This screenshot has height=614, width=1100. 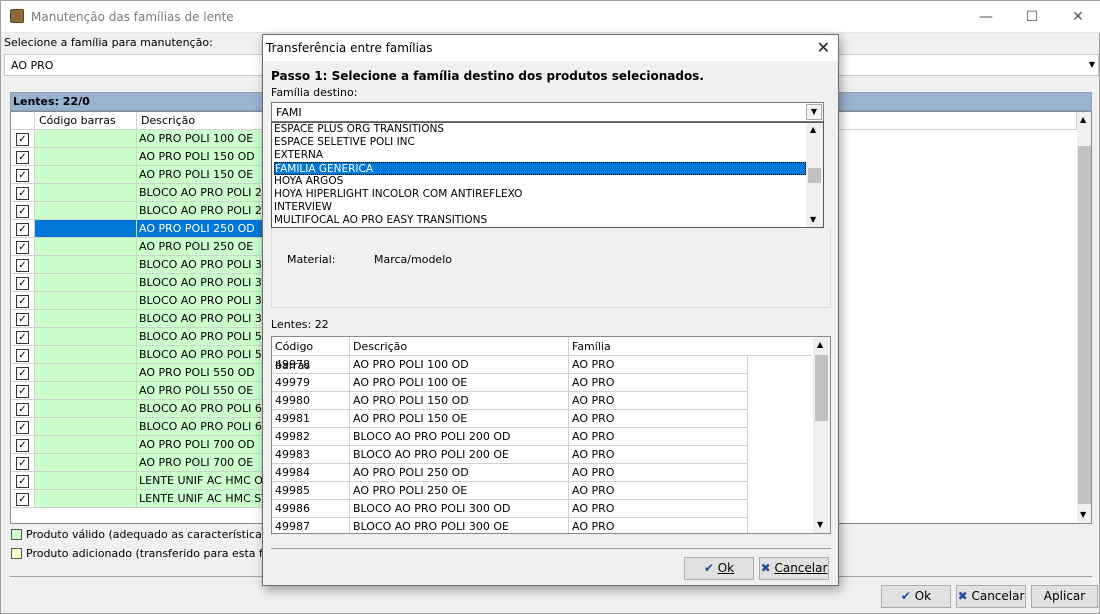 I want to click on table-row: 49987 BLOCO AO PRO POLI 300 OE AO PRO, so click(x=510, y=525).